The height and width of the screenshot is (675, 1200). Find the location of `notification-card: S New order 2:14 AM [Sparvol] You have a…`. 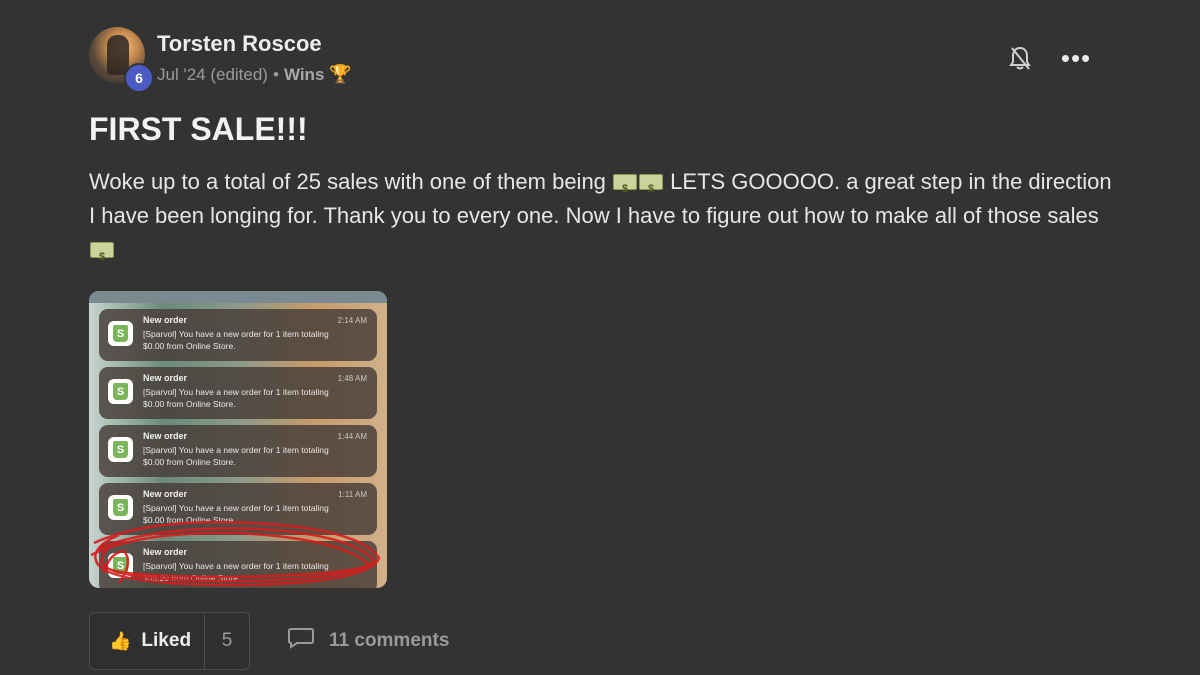

notification-card: S New order 2:14 AM [Sparvol] You have a… is located at coordinates (238, 335).